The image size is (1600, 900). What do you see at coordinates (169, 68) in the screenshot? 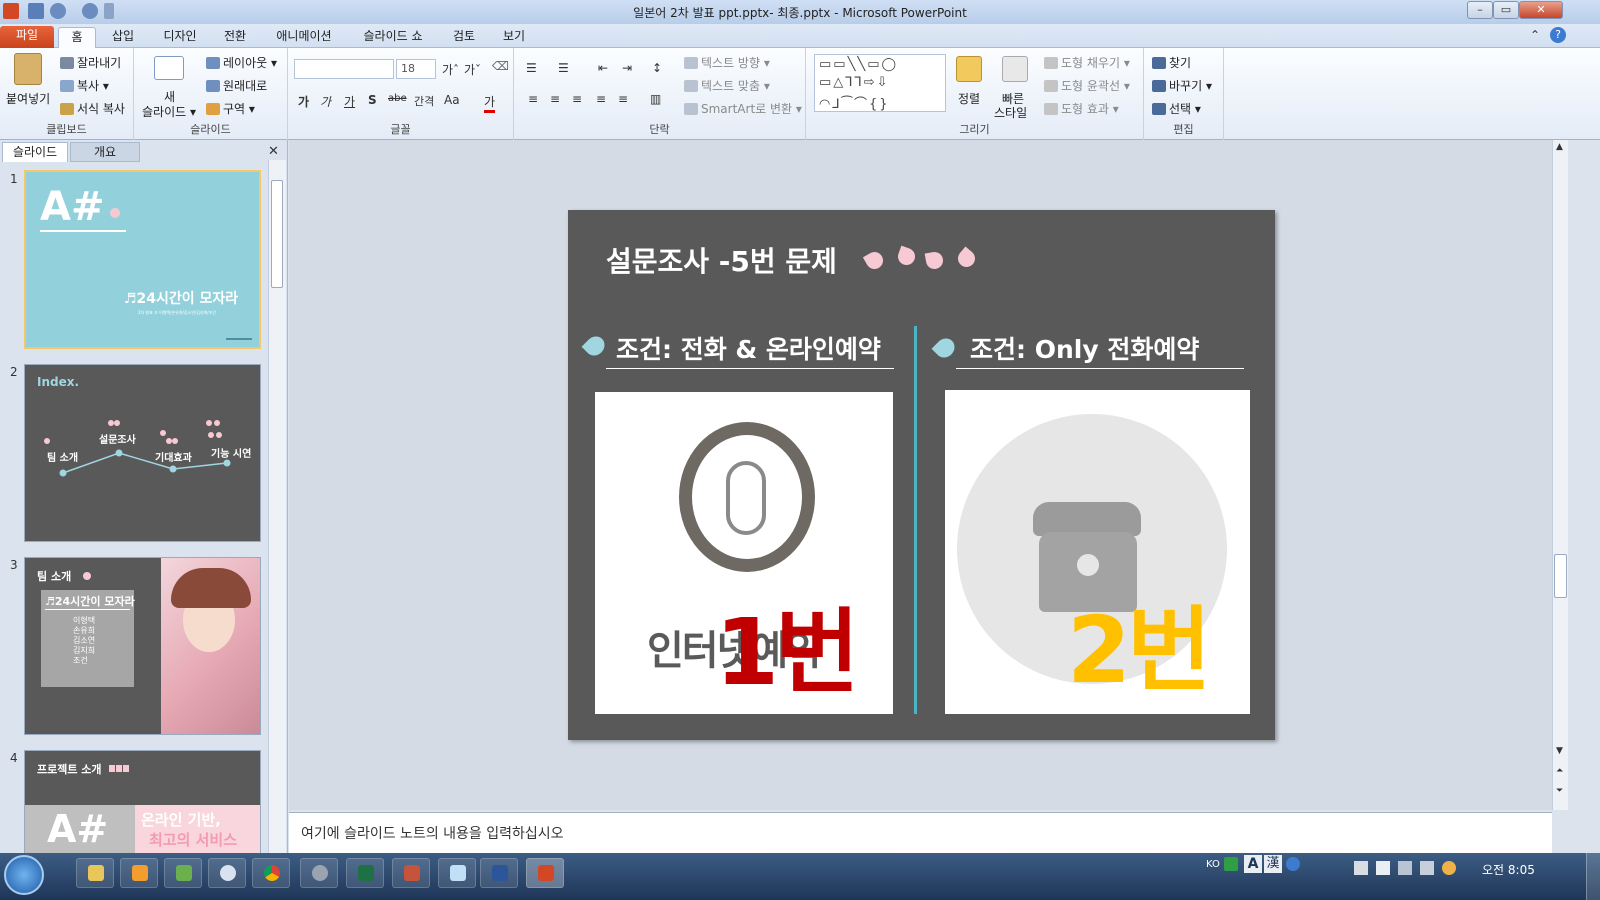
I see `new-slide-icon` at bounding box center [169, 68].